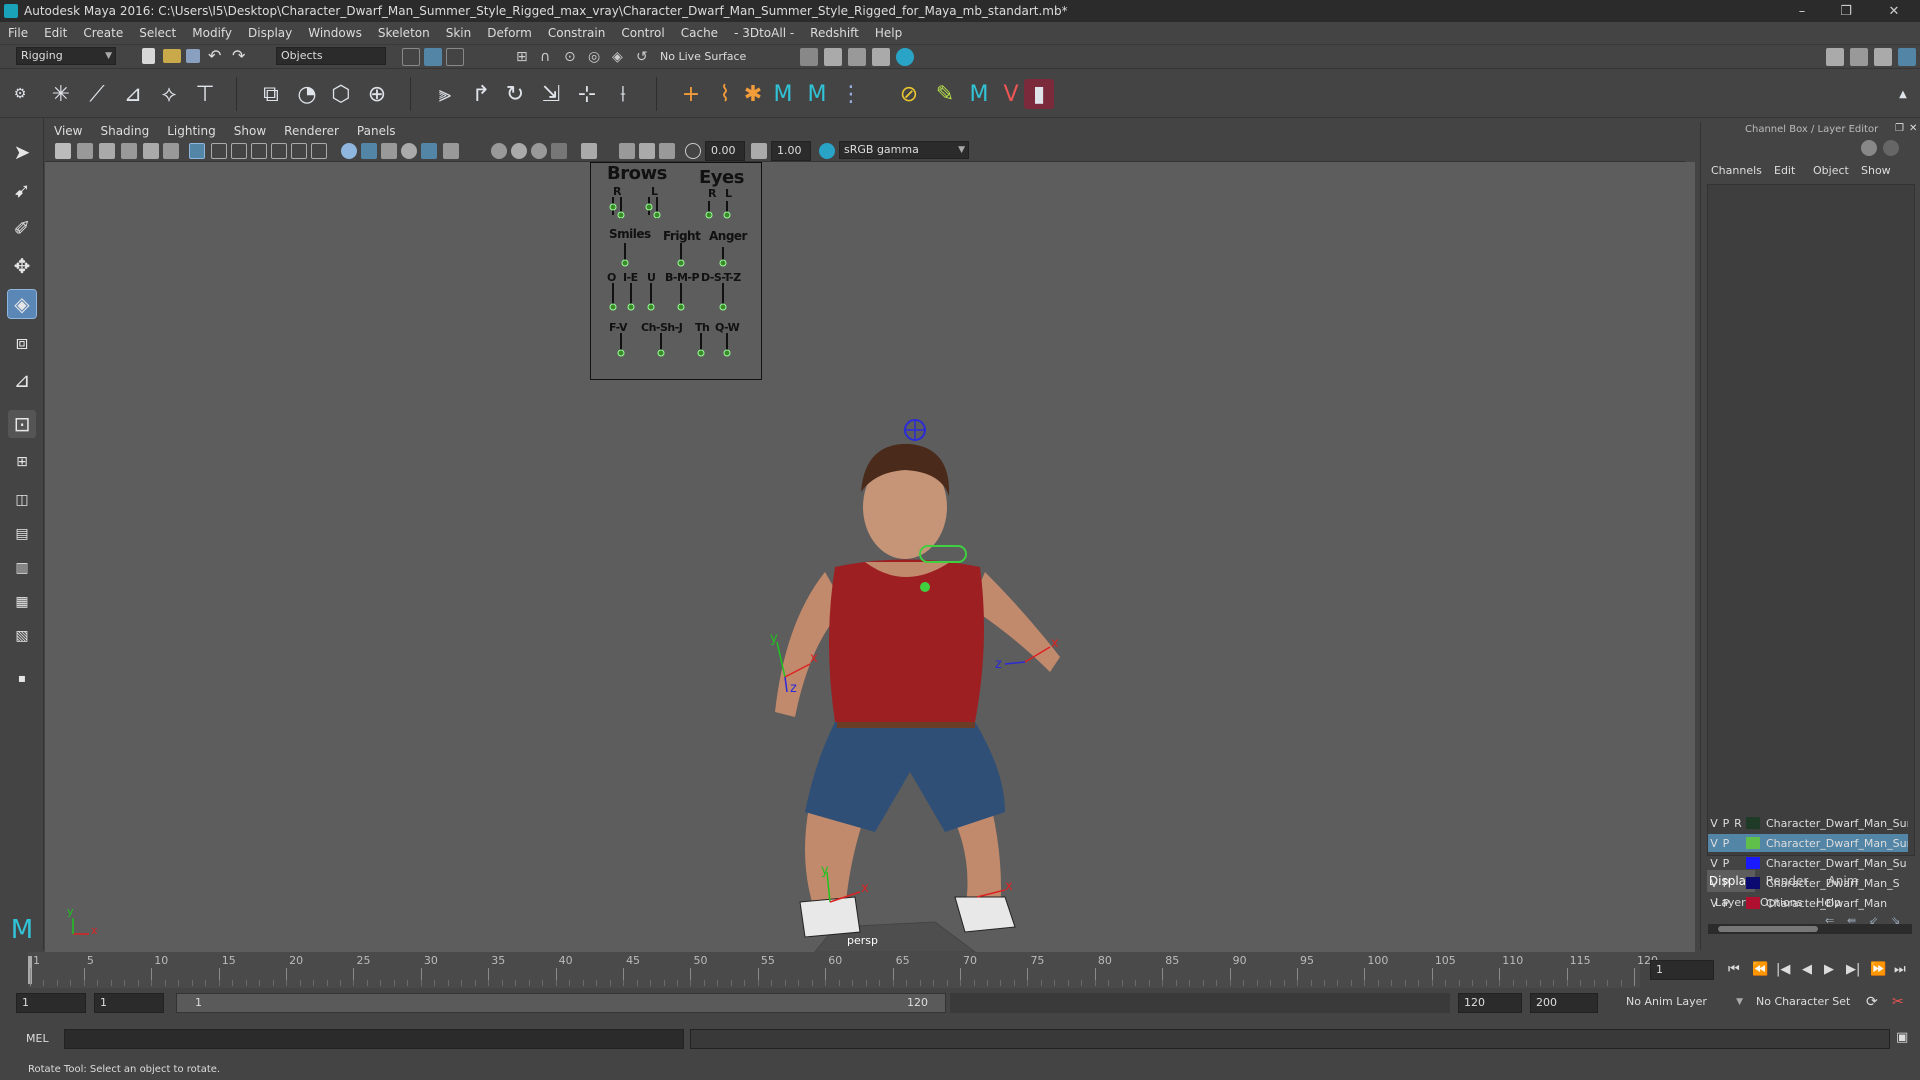  What do you see at coordinates (1768, 929) in the screenshot?
I see `layer-scrollbar-thumb` at bounding box center [1768, 929].